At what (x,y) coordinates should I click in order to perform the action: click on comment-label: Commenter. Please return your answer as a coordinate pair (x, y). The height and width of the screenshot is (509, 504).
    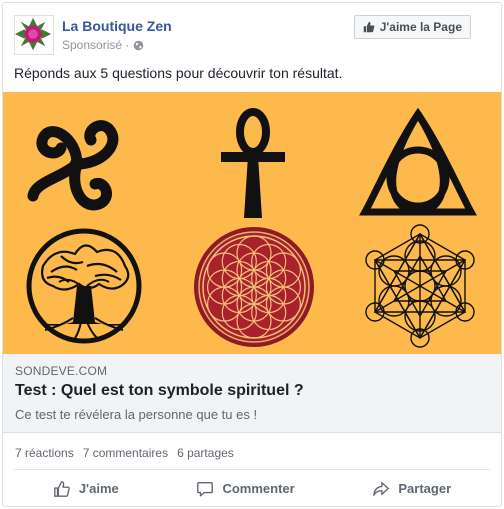
    Looking at the image, I should click on (258, 488).